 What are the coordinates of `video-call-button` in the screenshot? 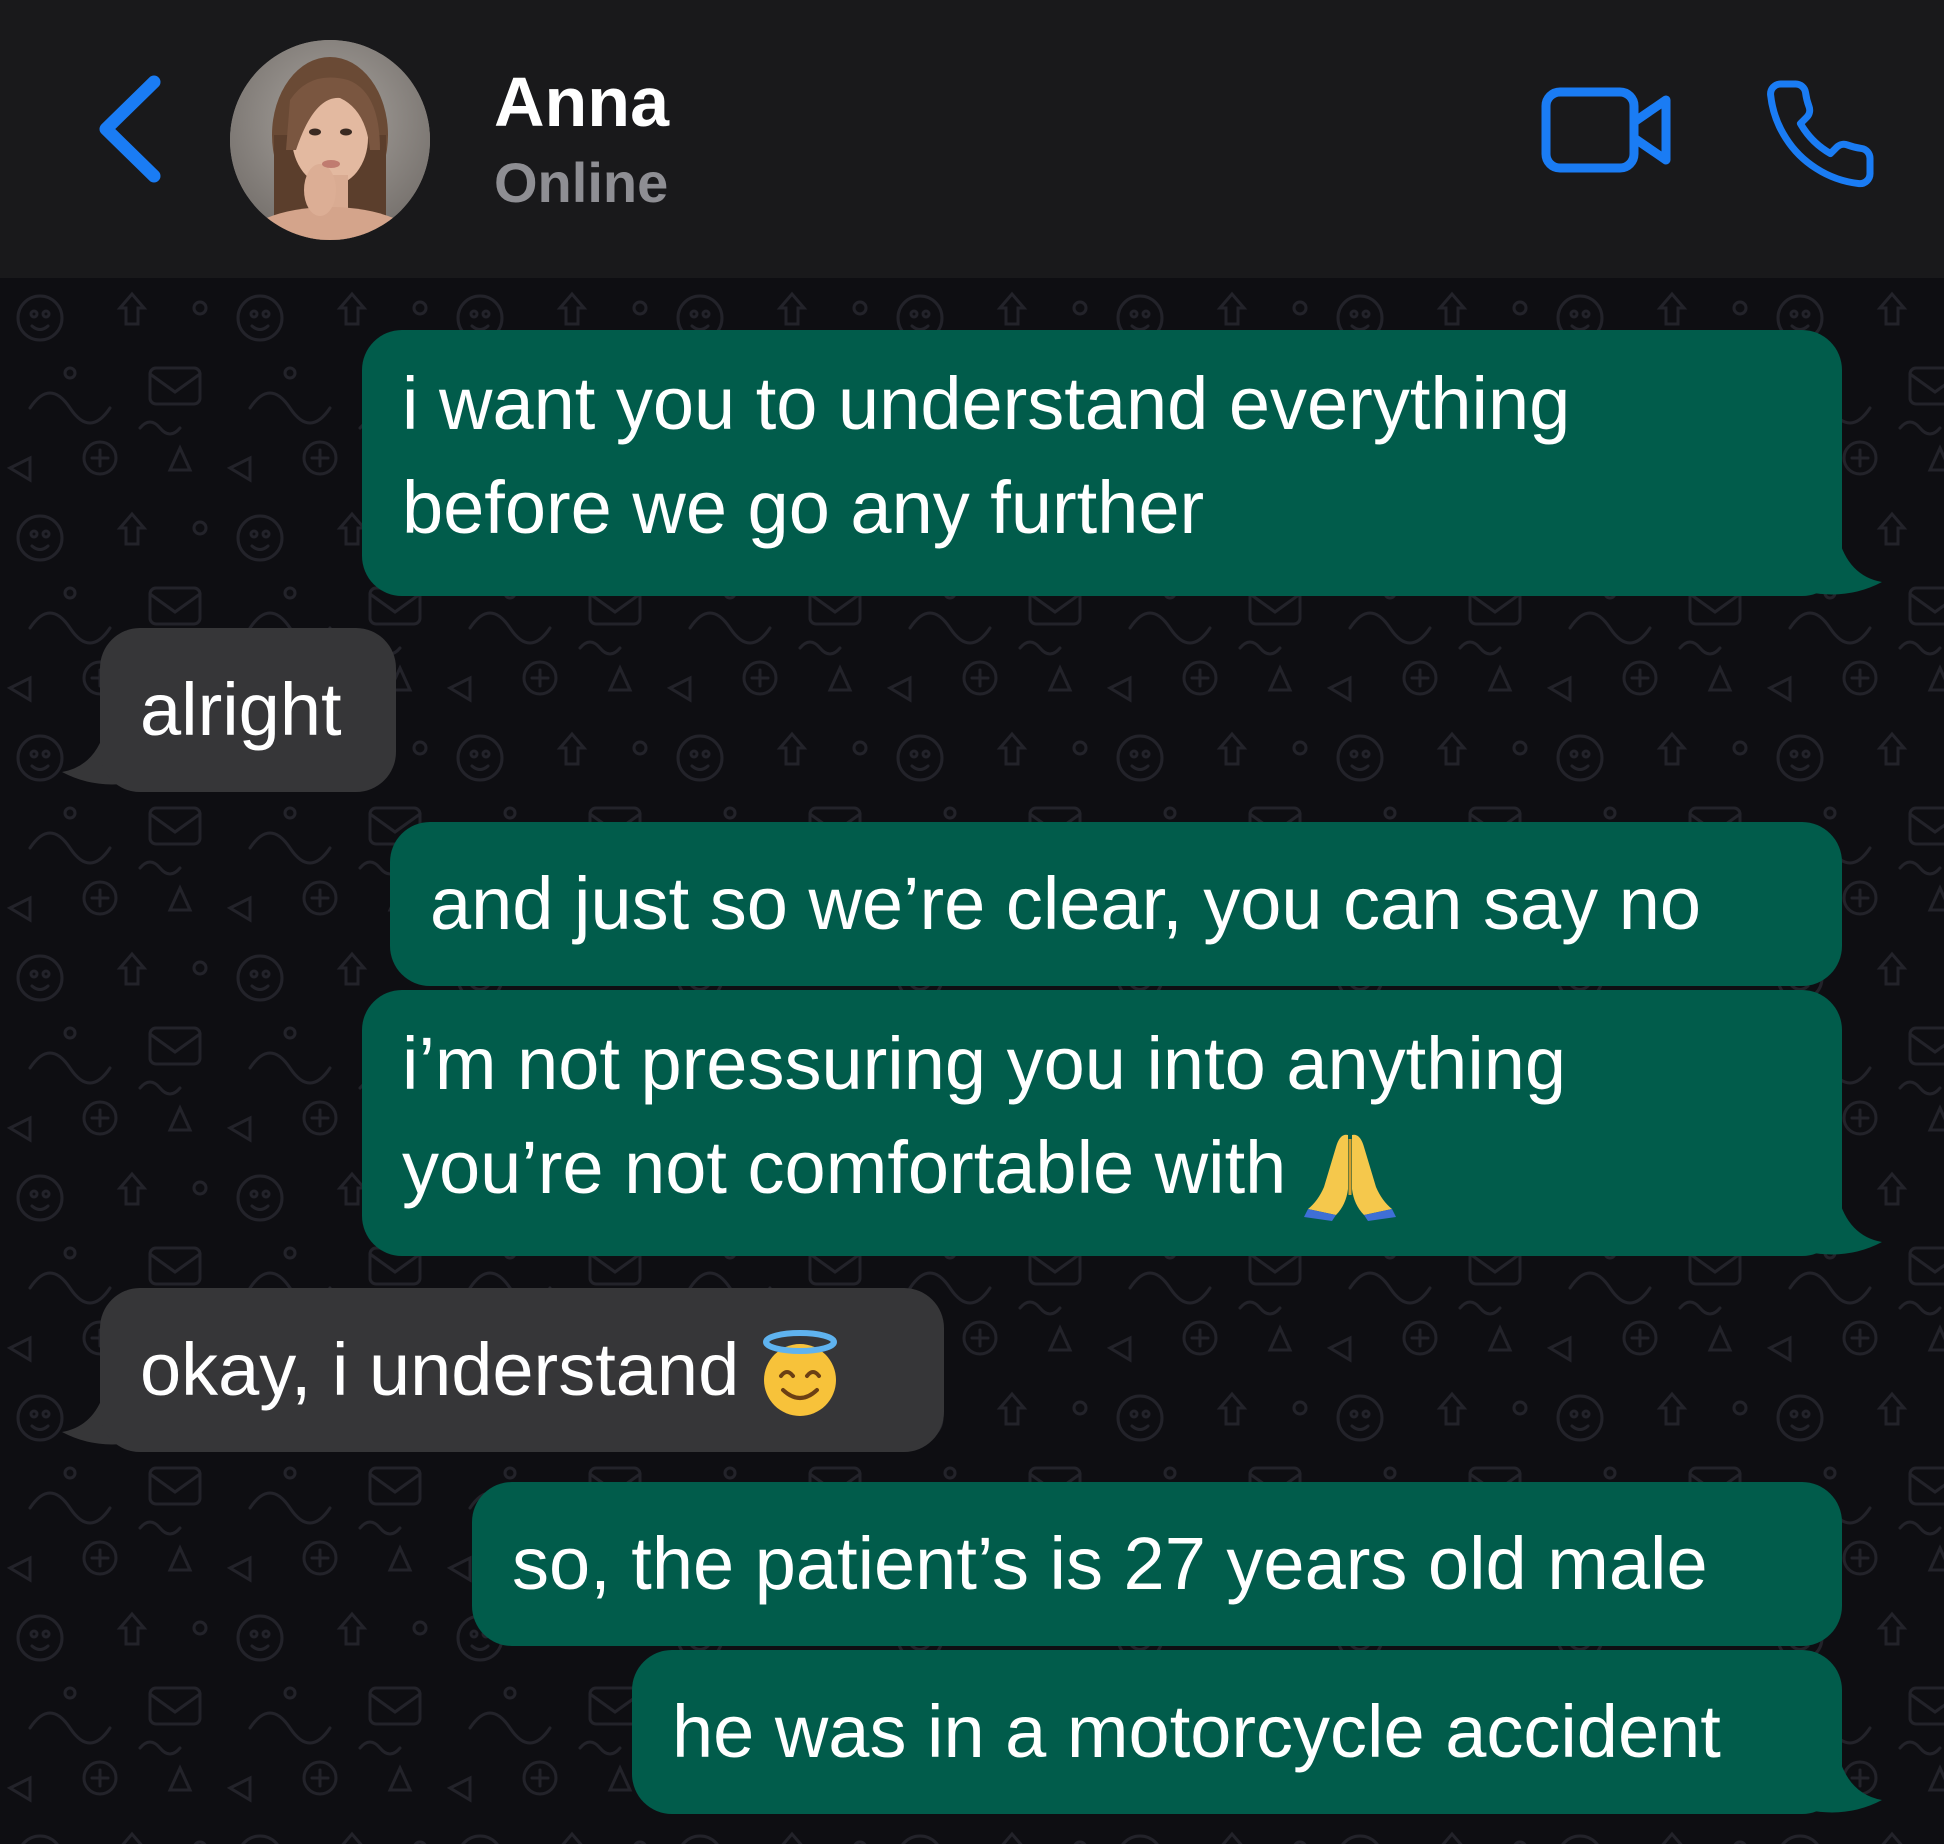 It's located at (1608, 130).